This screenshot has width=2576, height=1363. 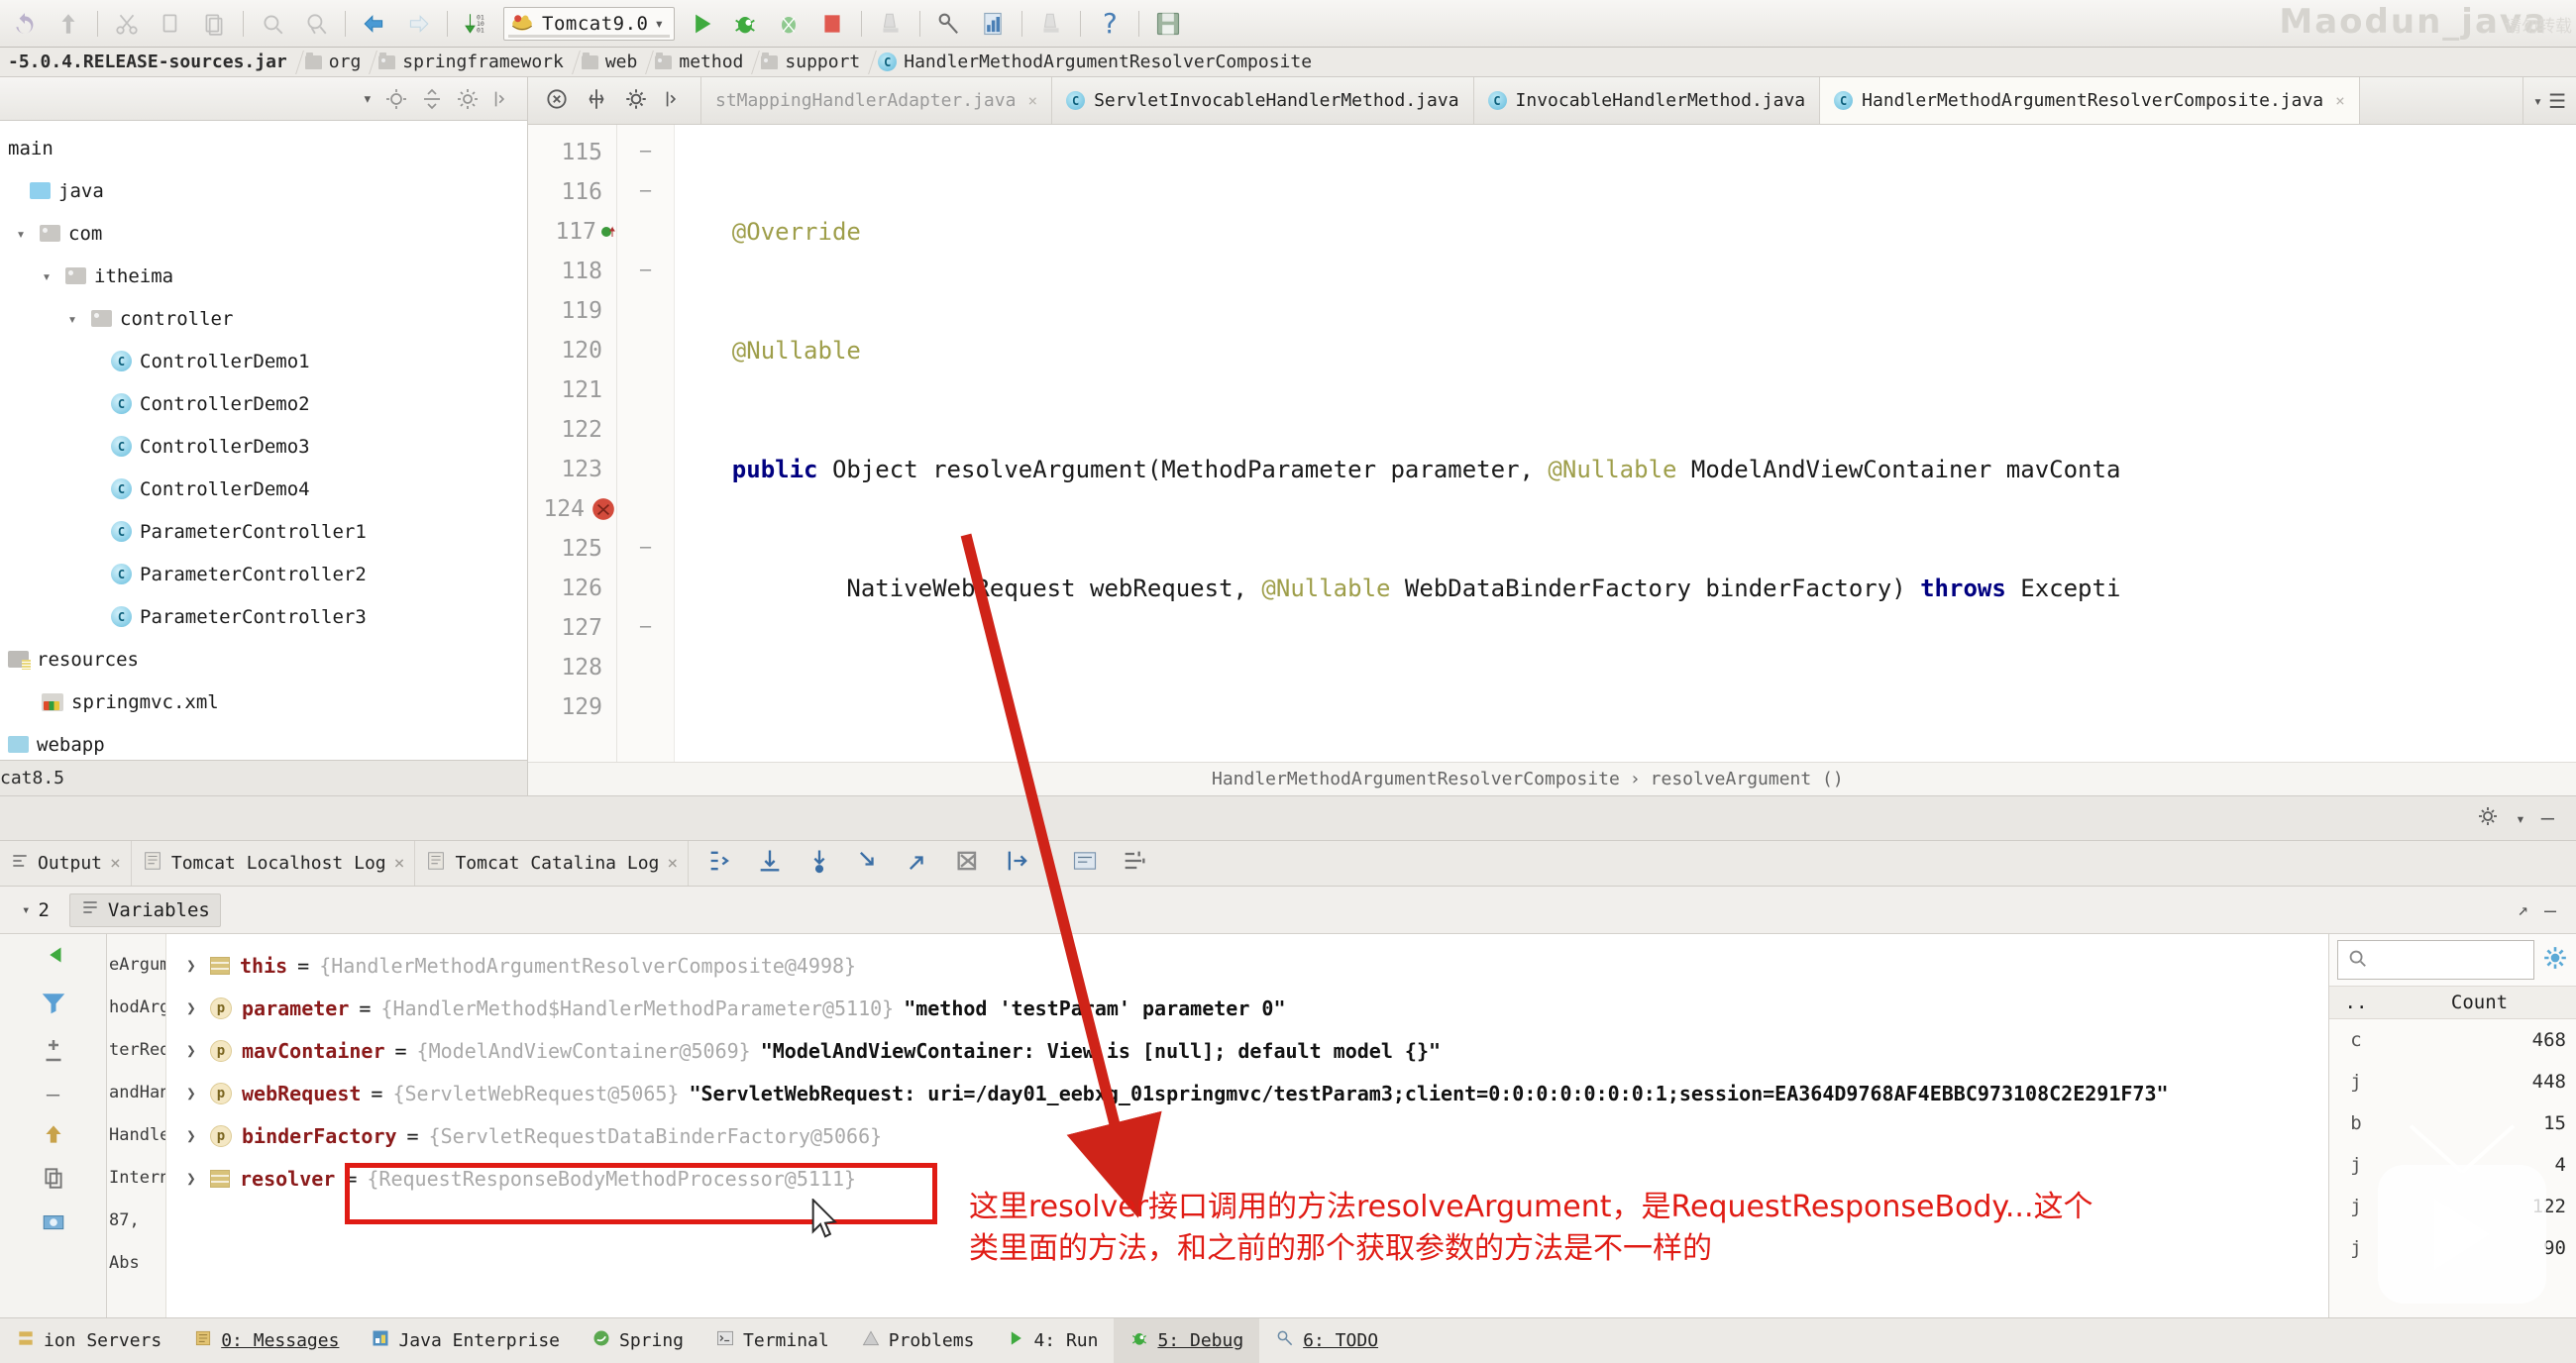 What do you see at coordinates (819, 863) in the screenshot?
I see `step-into-icon` at bounding box center [819, 863].